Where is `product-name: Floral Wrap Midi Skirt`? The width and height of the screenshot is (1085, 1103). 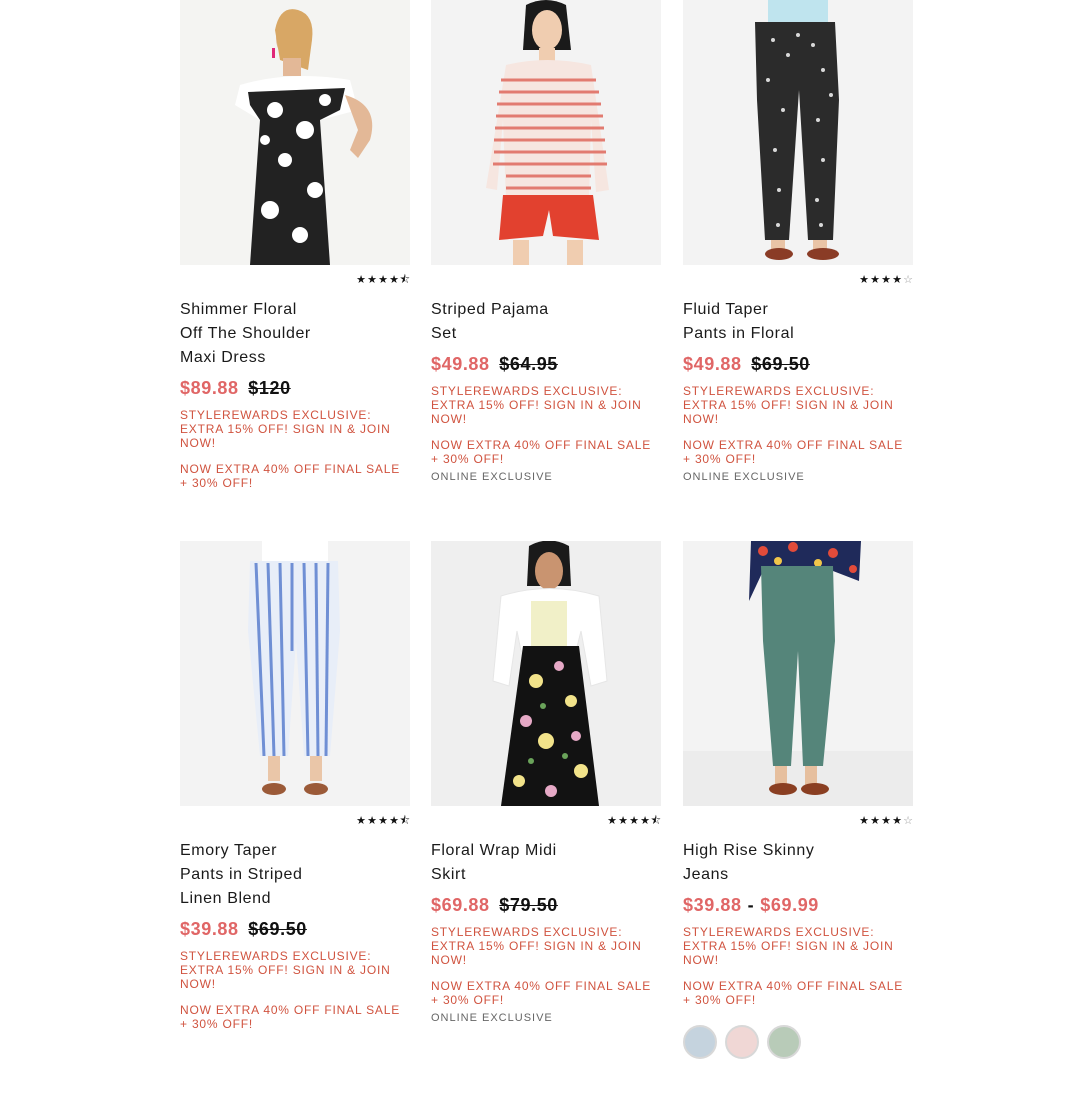 product-name: Floral Wrap Midi Skirt is located at coordinates (516, 863).